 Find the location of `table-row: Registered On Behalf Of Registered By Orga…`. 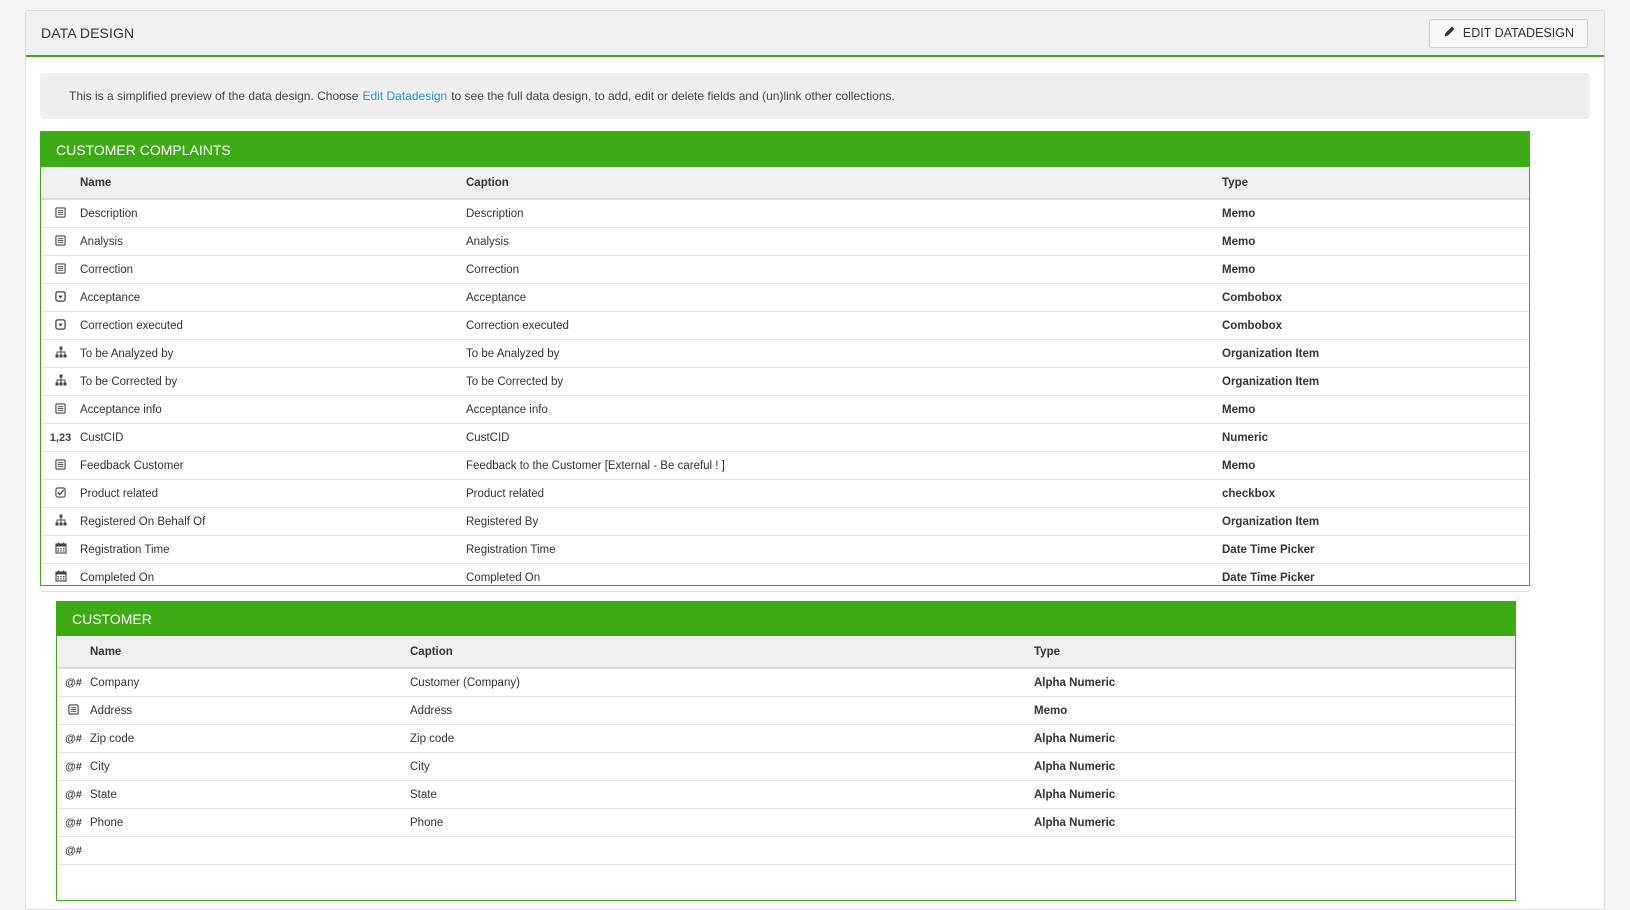

table-row: Registered On Behalf Of Registered By Orga… is located at coordinates (785, 521).